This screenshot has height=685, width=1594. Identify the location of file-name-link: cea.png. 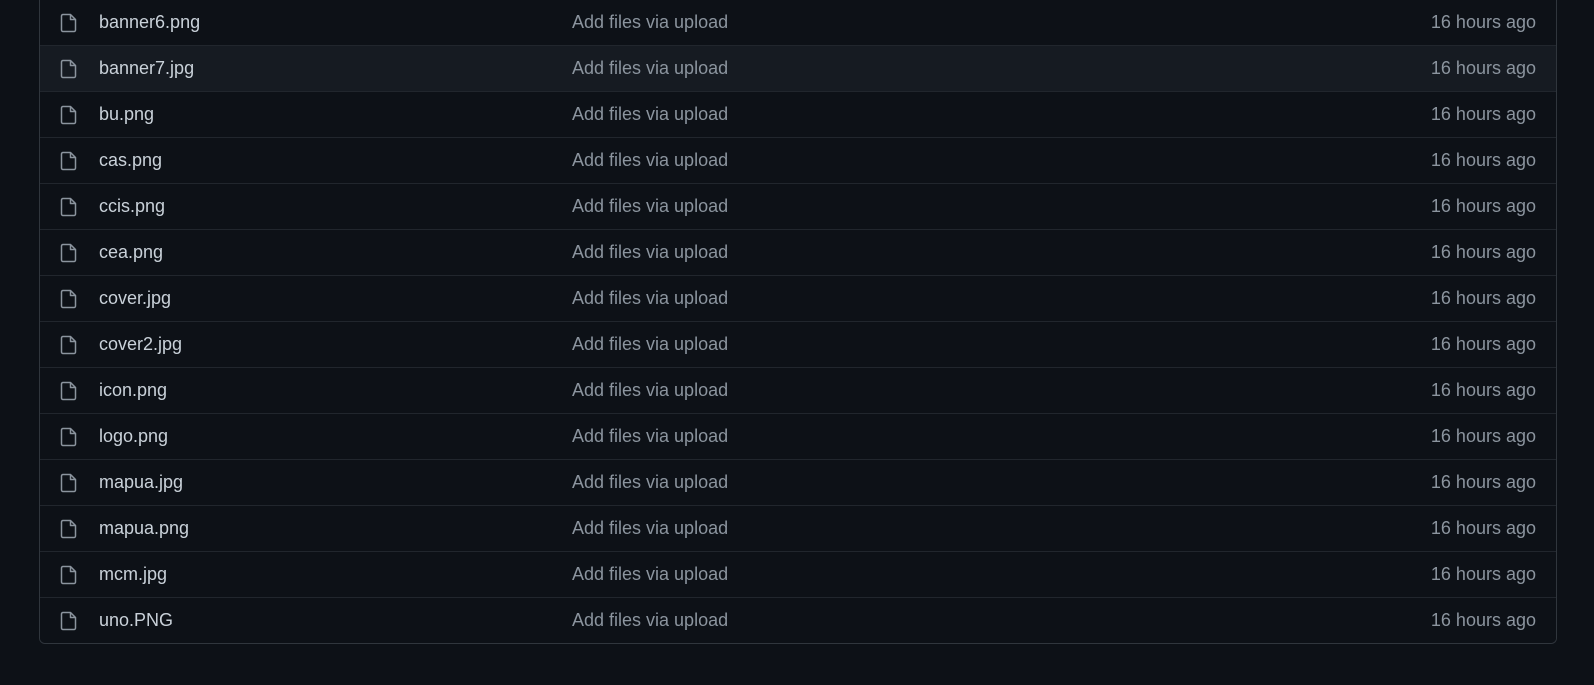
(131, 252).